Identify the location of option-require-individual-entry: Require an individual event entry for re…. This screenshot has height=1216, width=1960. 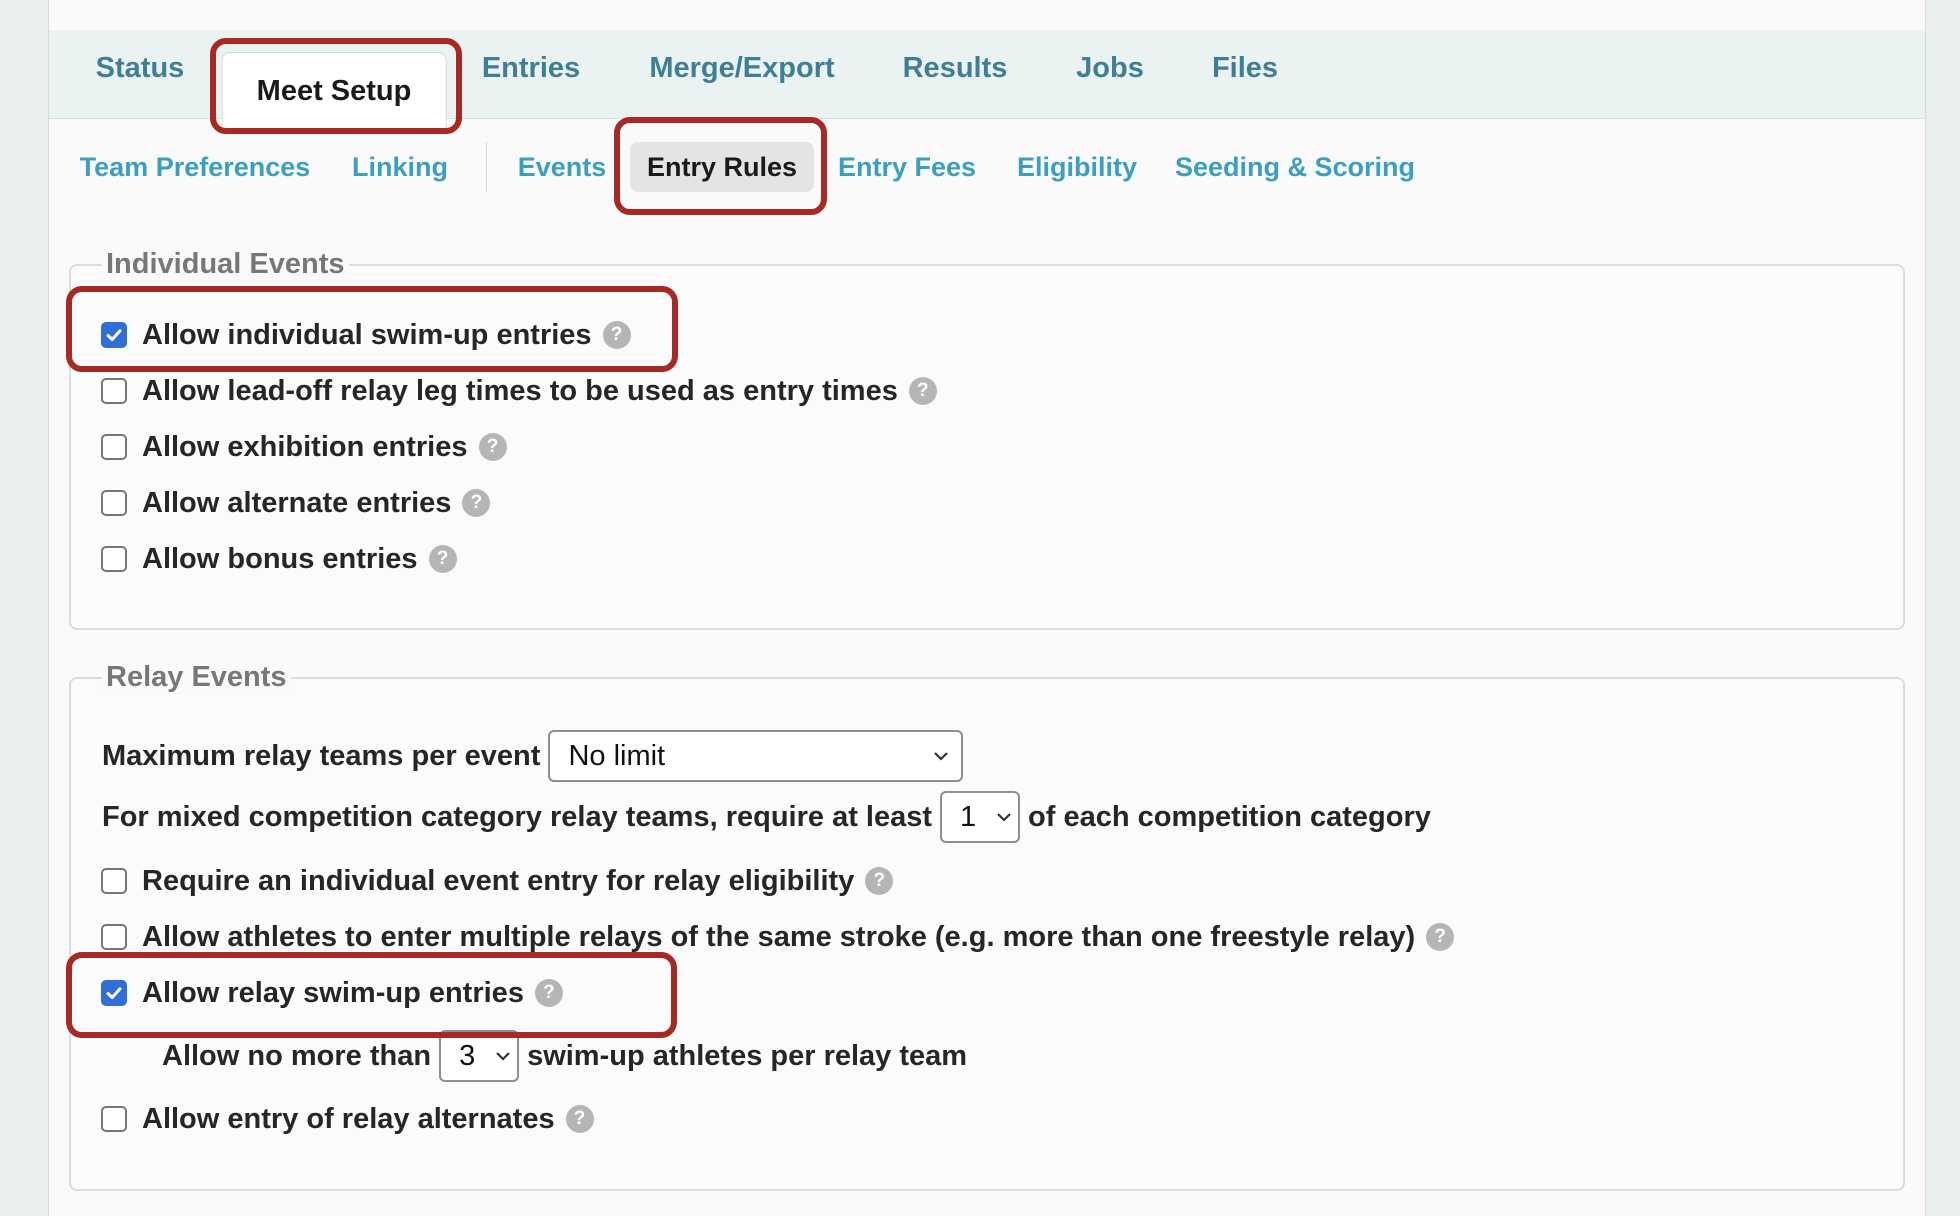
(497, 881).